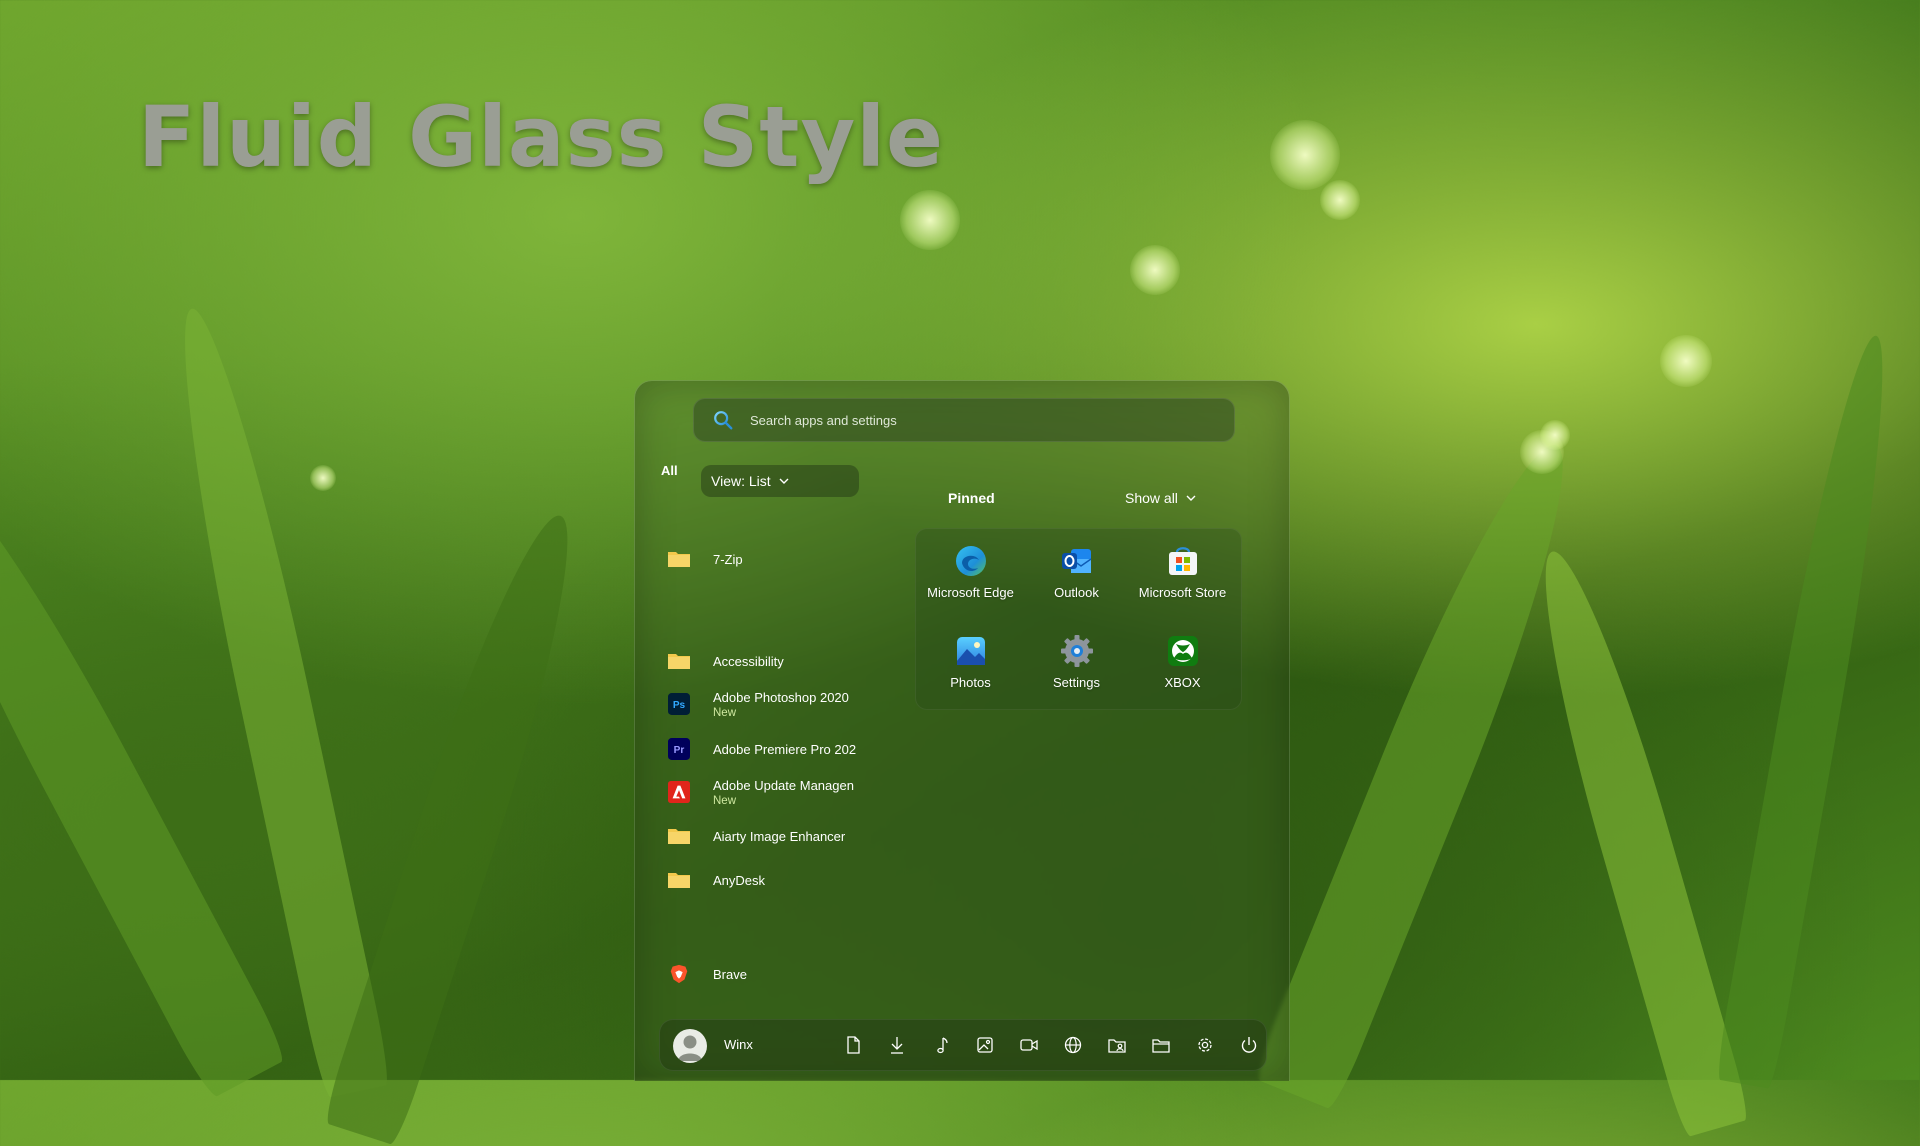 The image size is (1920, 1146). I want to click on list-item: Brave, so click(765, 974).